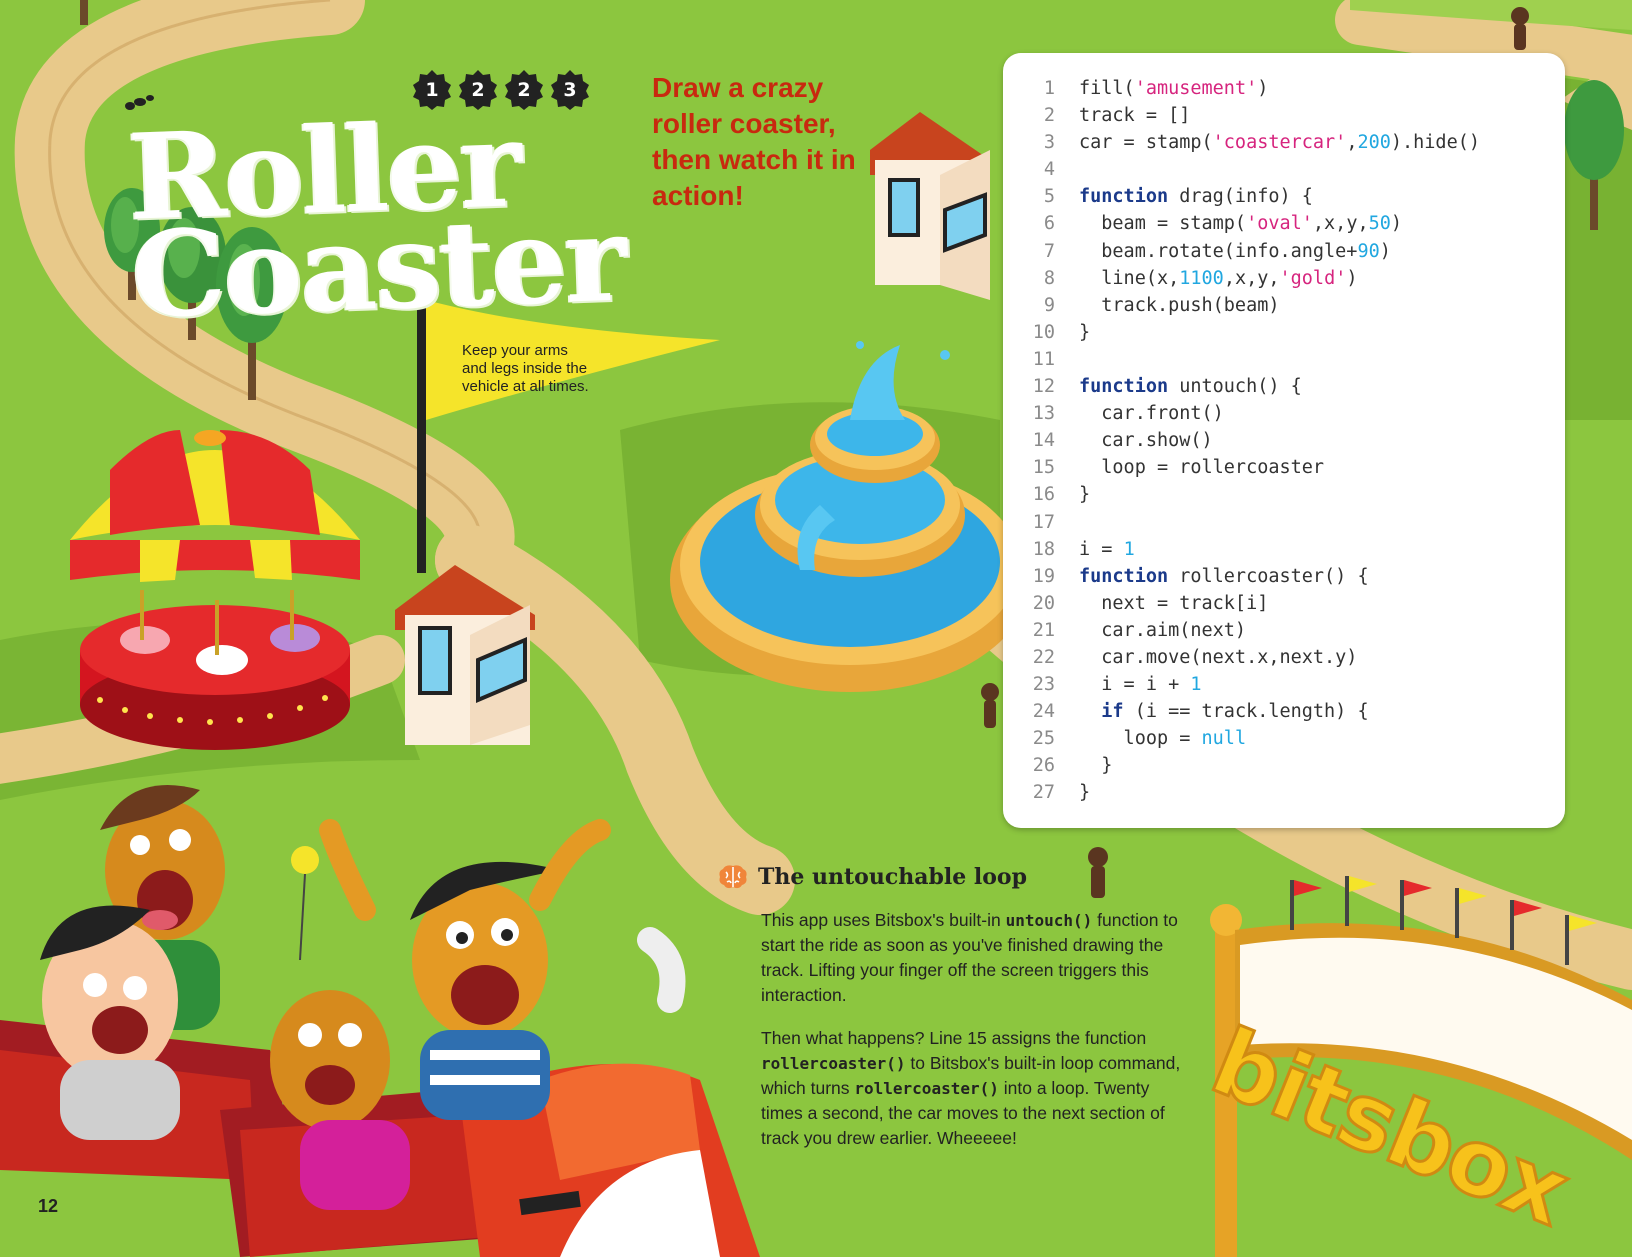  I want to click on code-line: 23 i = i + 1, so click(1241, 684).